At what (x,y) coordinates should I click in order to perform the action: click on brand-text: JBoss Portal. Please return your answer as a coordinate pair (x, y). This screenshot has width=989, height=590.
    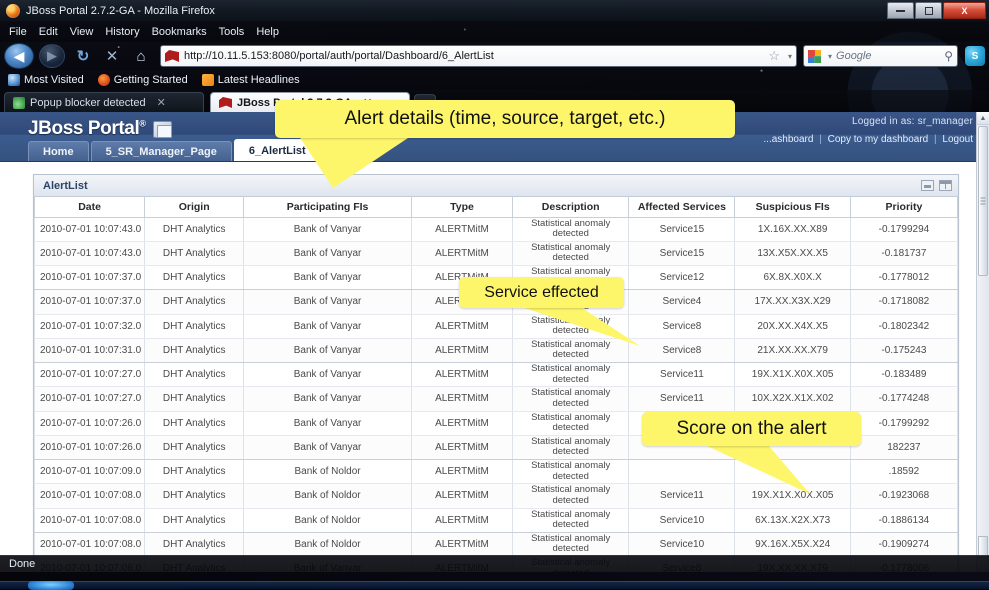
    Looking at the image, I should click on (84, 128).